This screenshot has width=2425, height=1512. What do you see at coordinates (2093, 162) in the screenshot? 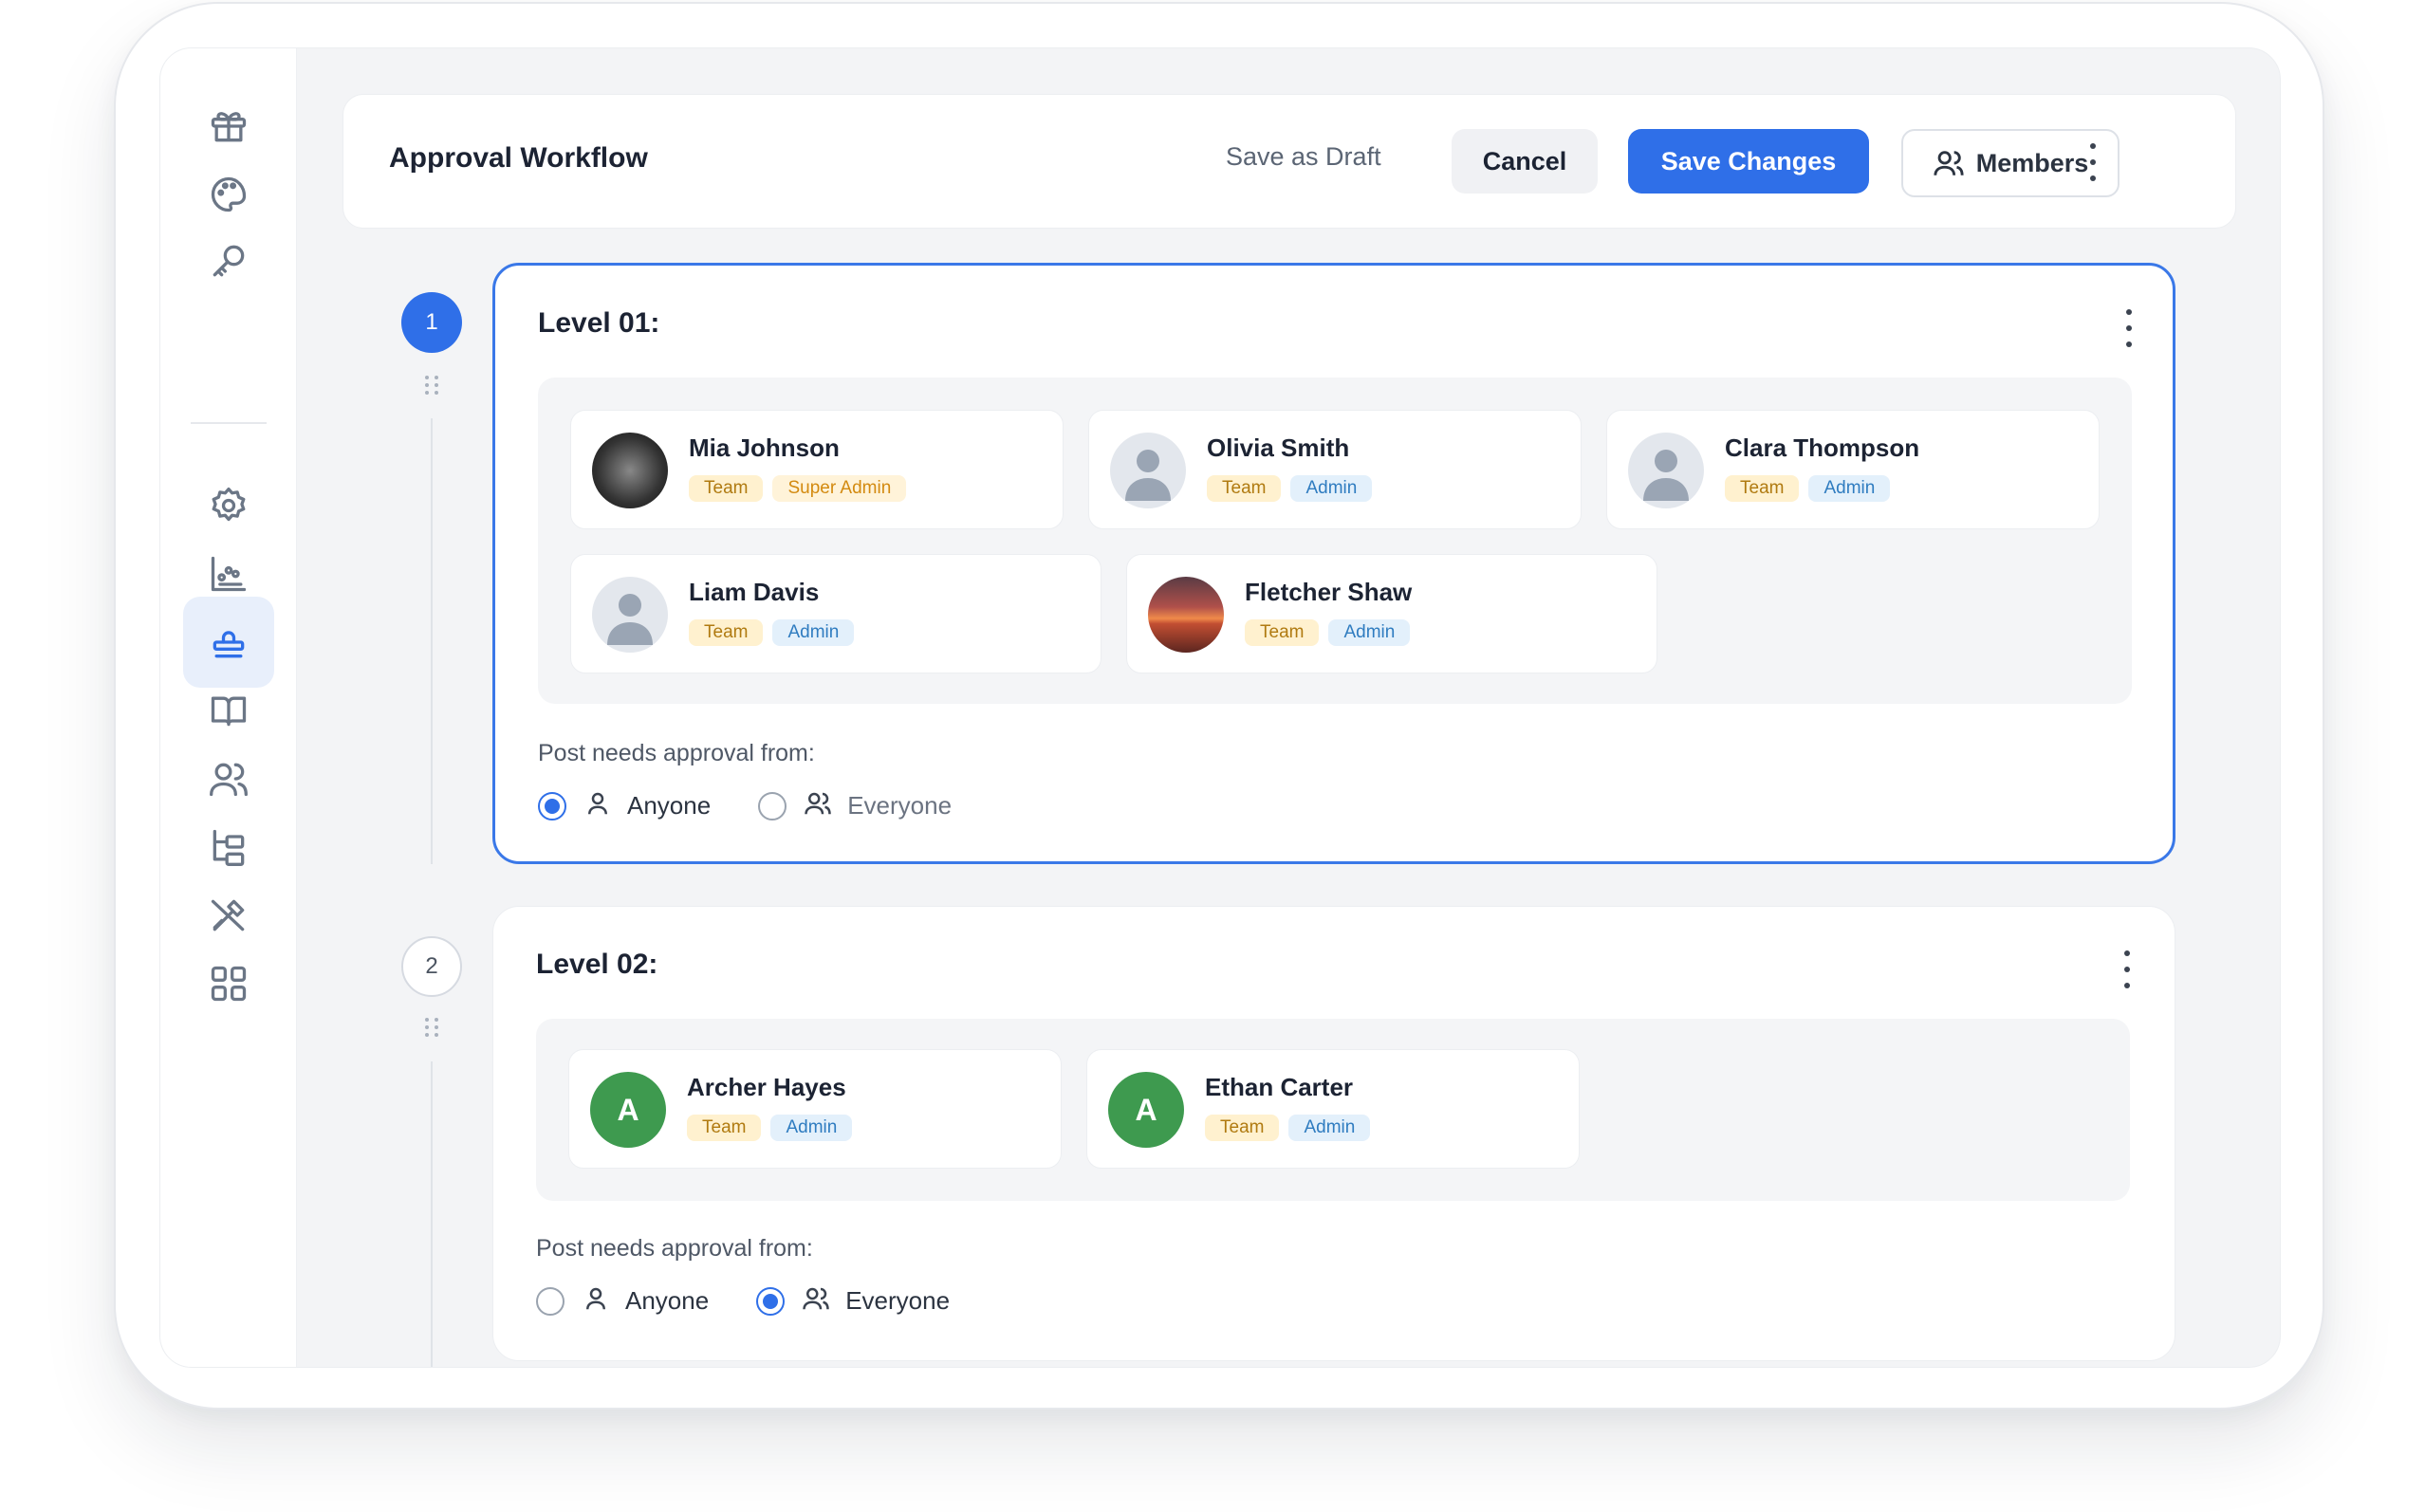
I see `header-more-icon` at bounding box center [2093, 162].